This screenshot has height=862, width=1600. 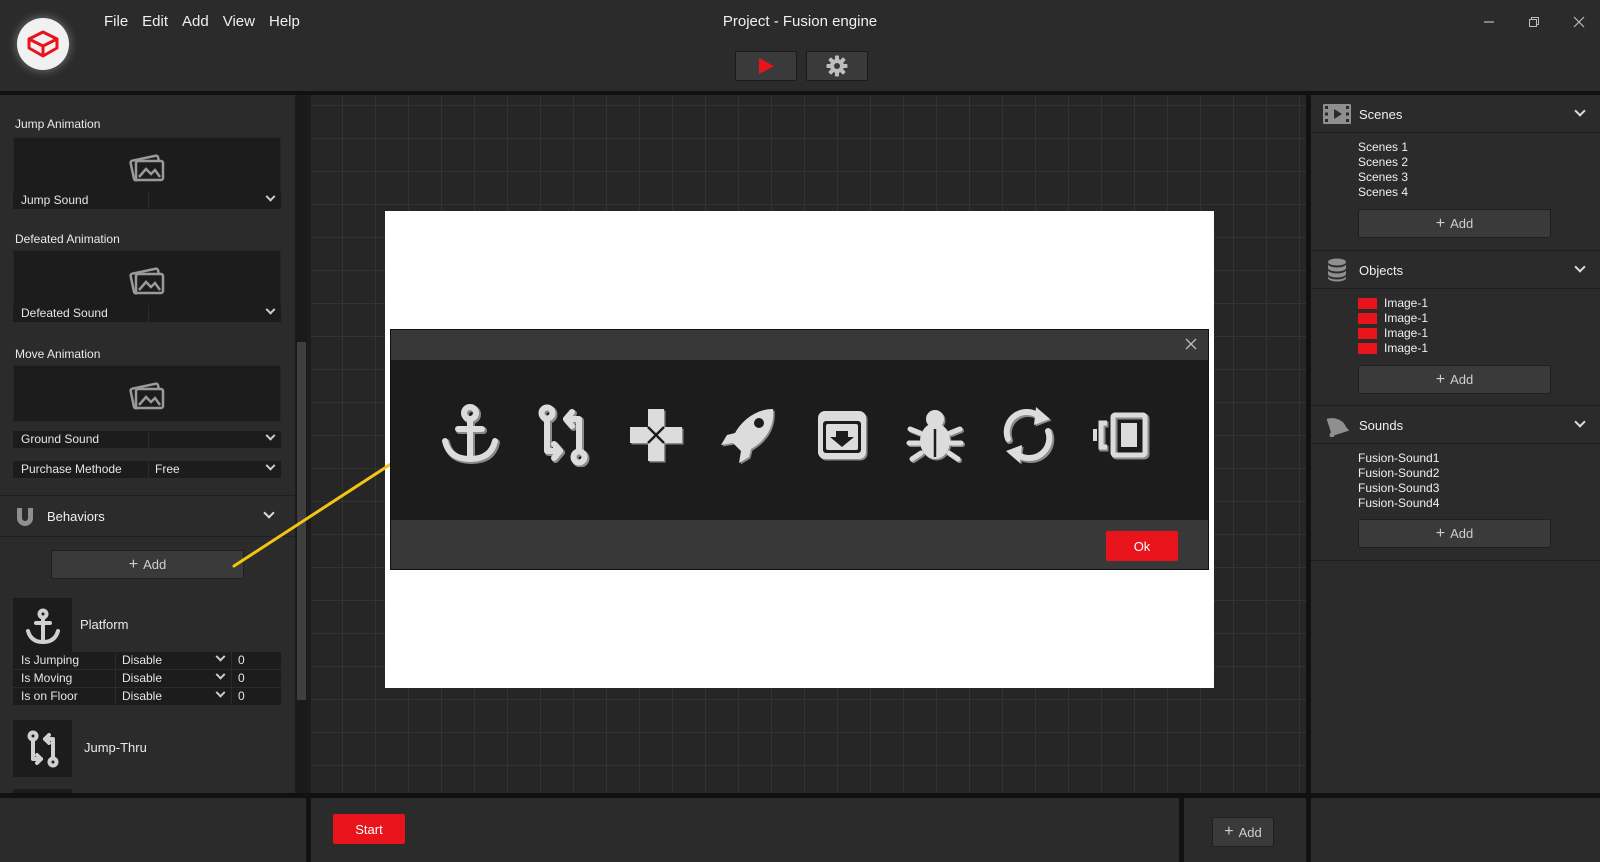 I want to click on behavior-option-anchor, so click(x=470, y=435).